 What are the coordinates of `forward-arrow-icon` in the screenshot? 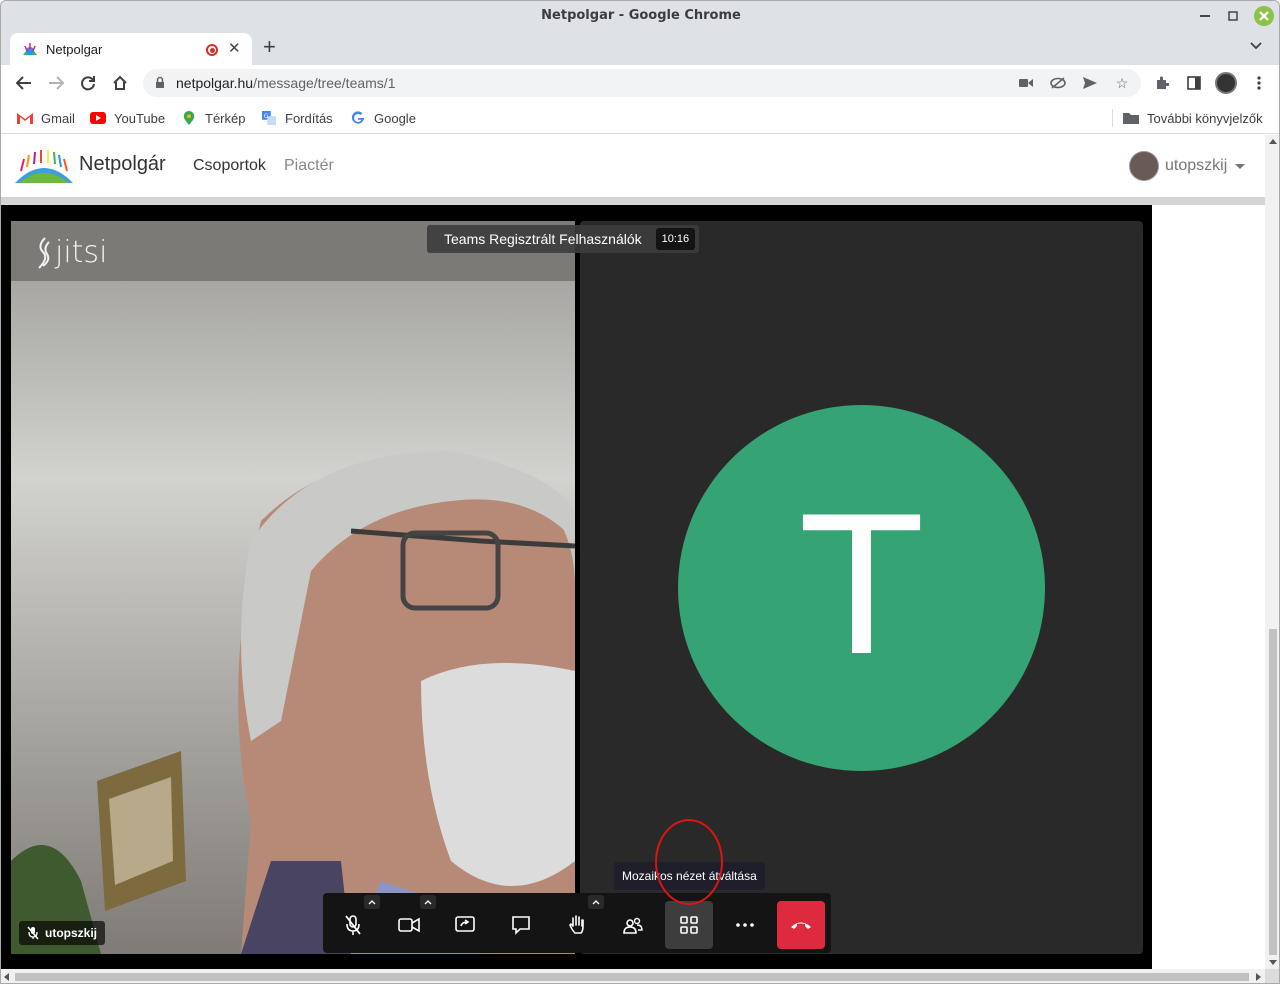 It's located at (56, 83).